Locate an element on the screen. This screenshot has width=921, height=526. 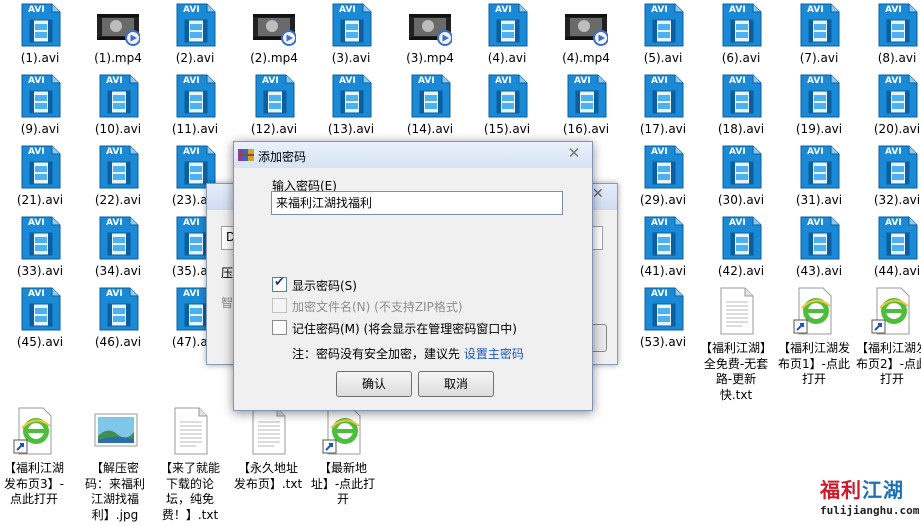
file-item: AVI (29).avi is located at coordinates (663, 179).